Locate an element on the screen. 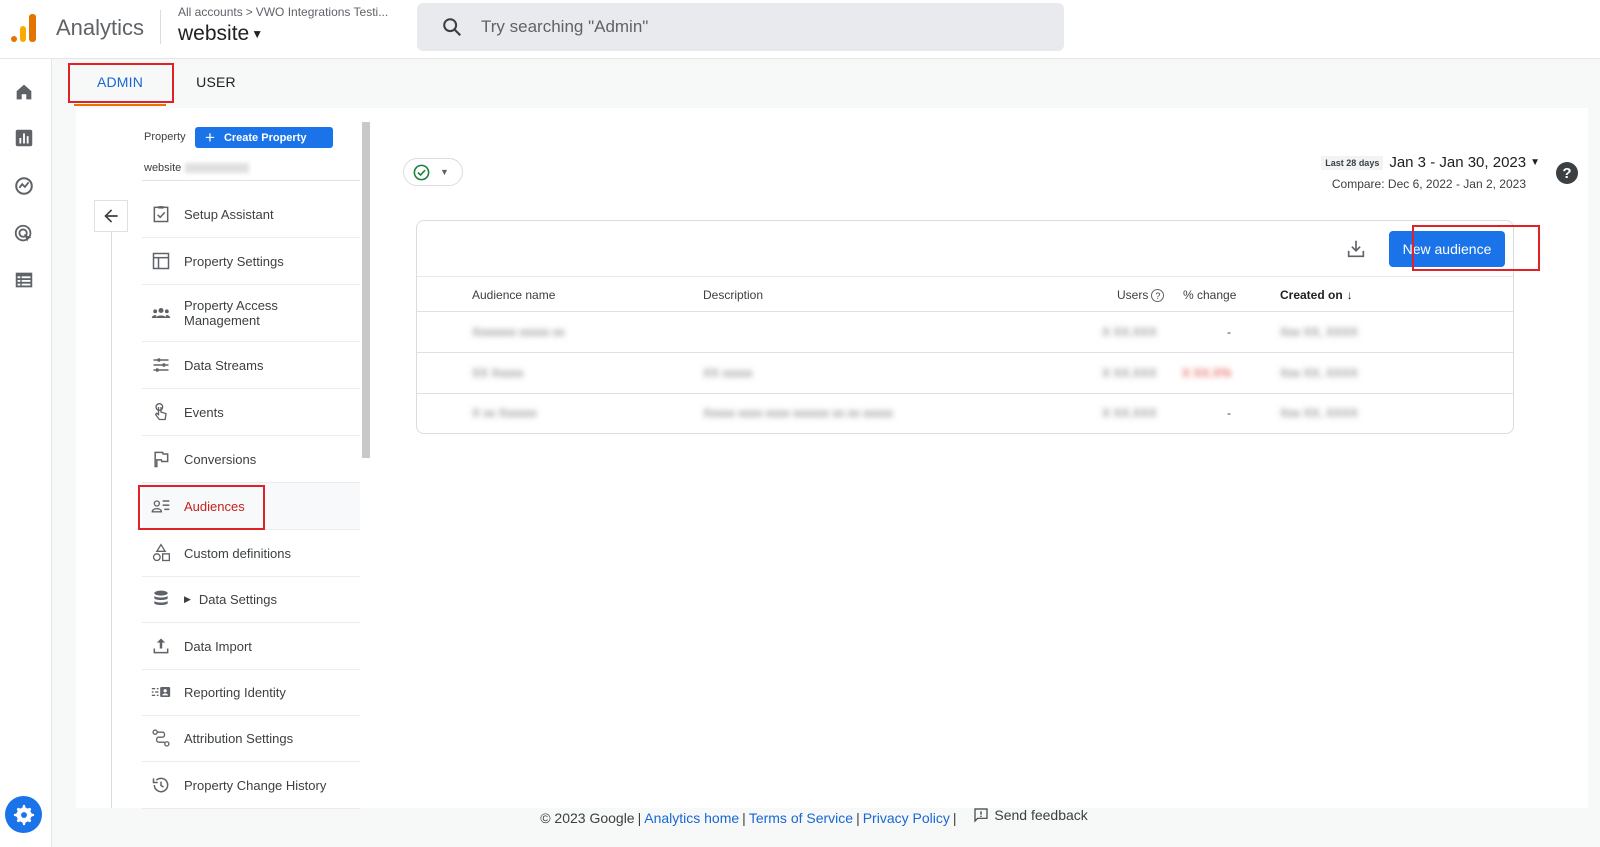 The width and height of the screenshot is (1600, 847). home-icon is located at coordinates (24, 92).